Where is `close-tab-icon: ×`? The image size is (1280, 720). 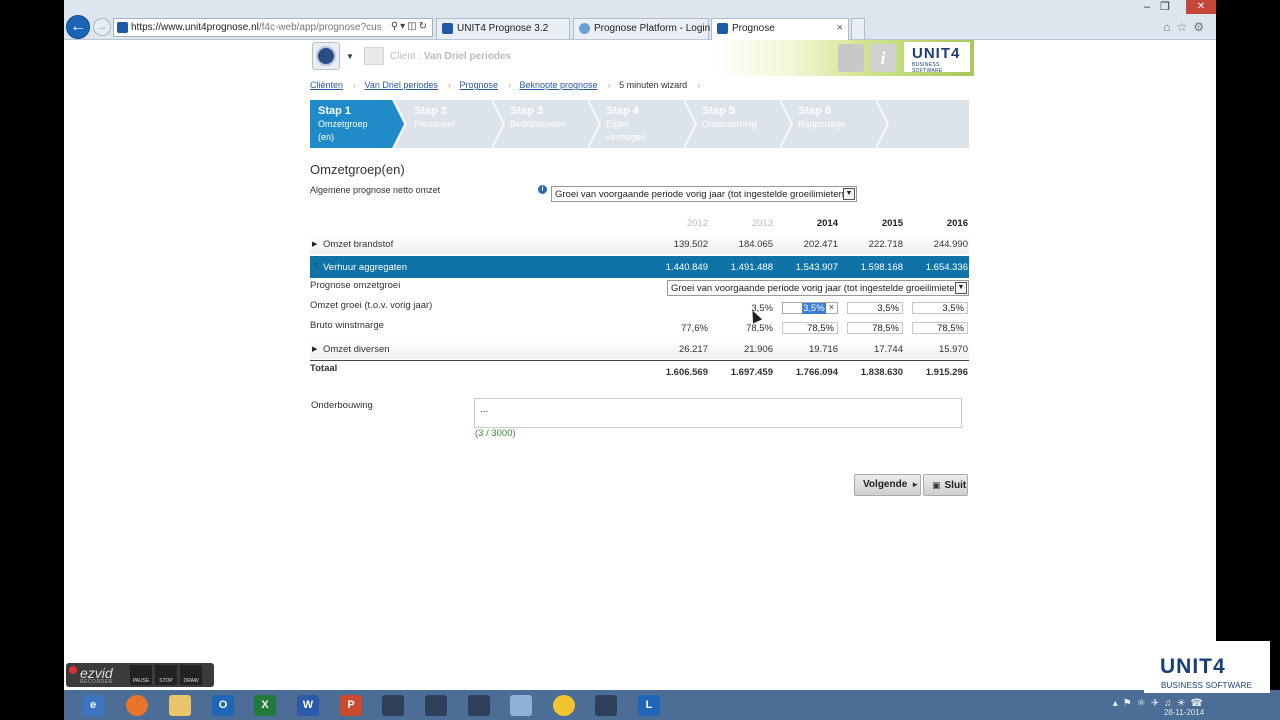 close-tab-icon: × is located at coordinates (840, 28).